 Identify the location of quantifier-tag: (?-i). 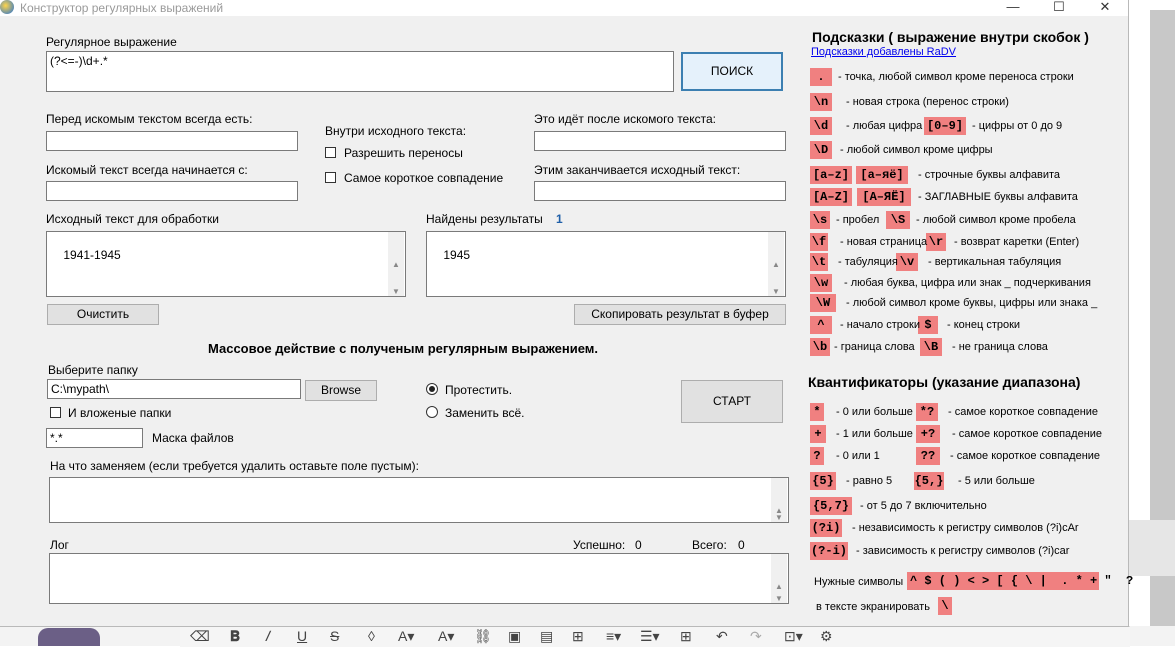
(829, 551).